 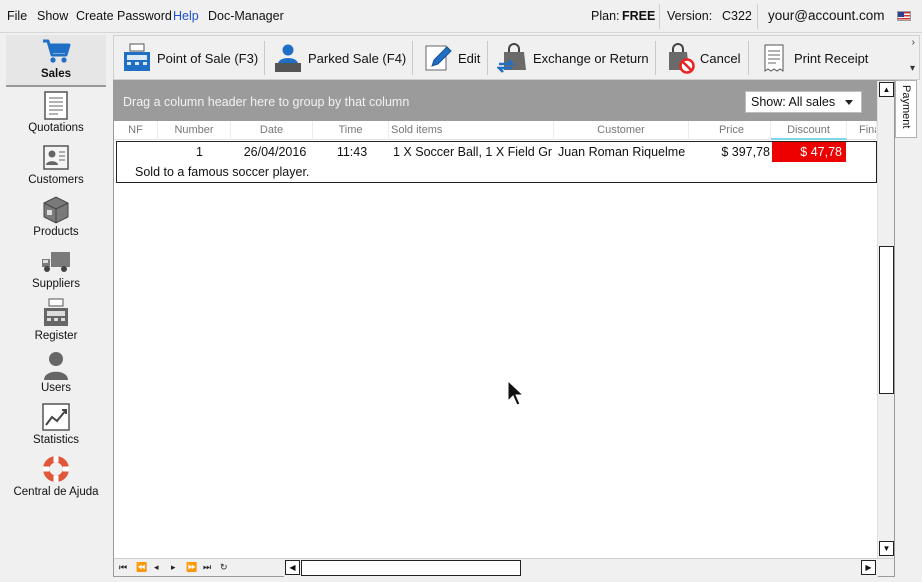 I want to click on payment-side-tab: Payment, so click(x=906, y=109).